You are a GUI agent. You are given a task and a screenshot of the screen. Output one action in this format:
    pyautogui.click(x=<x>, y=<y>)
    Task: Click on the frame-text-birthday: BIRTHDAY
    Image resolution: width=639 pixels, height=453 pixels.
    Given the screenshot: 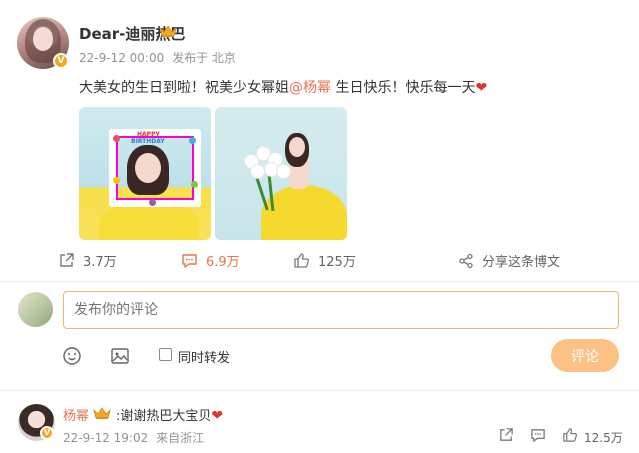 What is the action you would take?
    pyautogui.click(x=148, y=141)
    